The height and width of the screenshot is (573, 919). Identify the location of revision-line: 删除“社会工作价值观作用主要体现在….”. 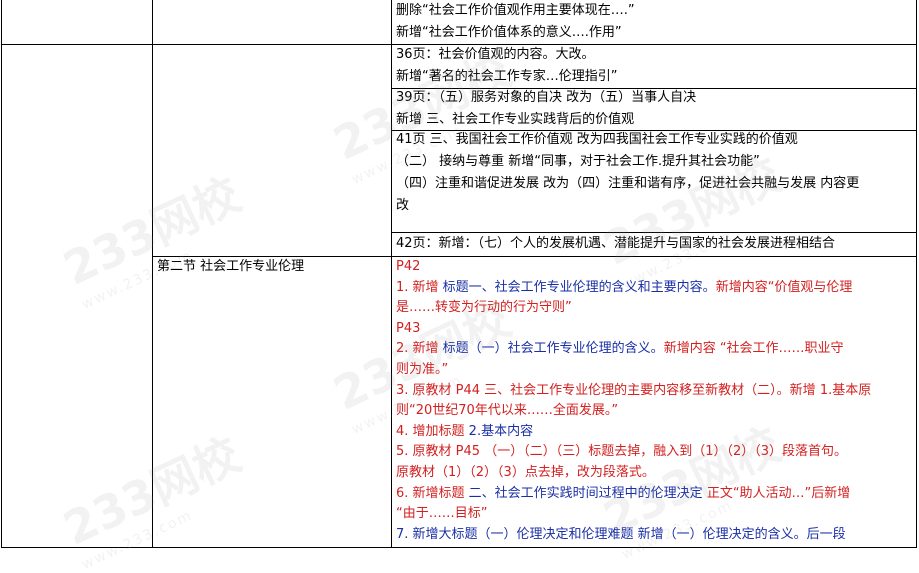
(515, 10).